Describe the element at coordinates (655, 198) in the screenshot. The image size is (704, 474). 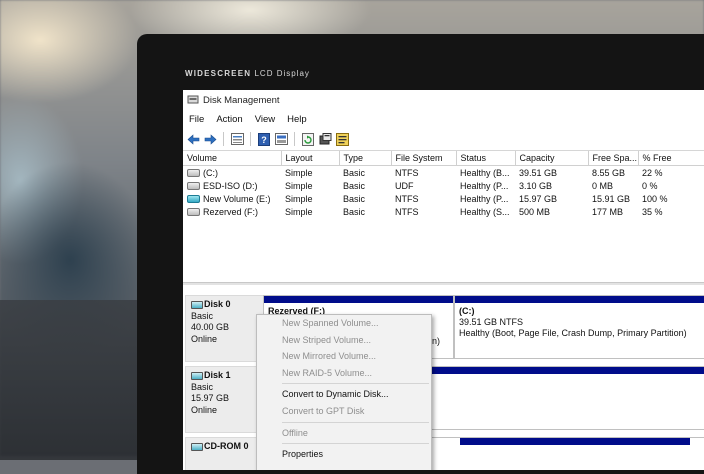
I see `percent-free-cell: 100 %` at that location.